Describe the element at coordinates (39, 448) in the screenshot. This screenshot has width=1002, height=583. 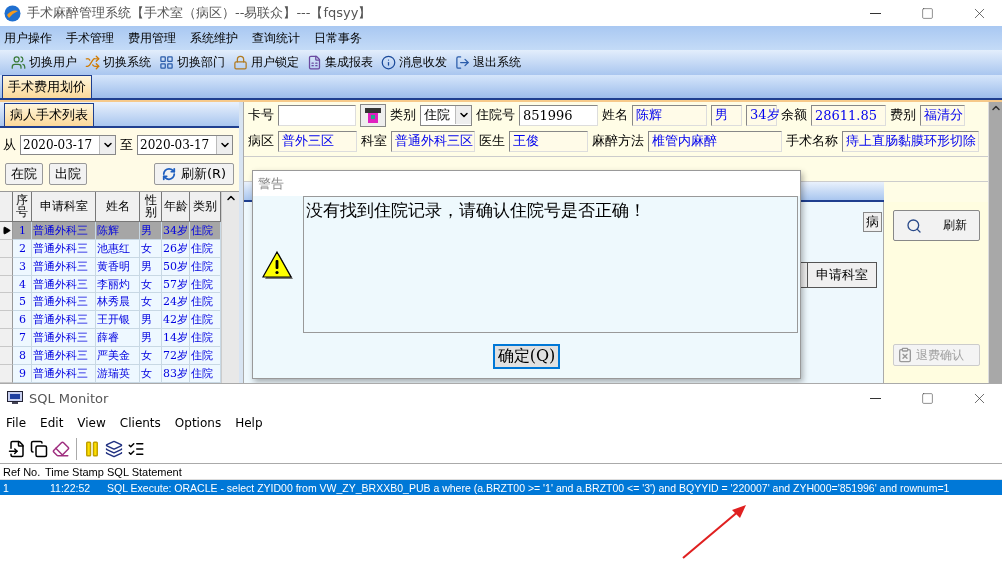
I see `copy-icon` at that location.